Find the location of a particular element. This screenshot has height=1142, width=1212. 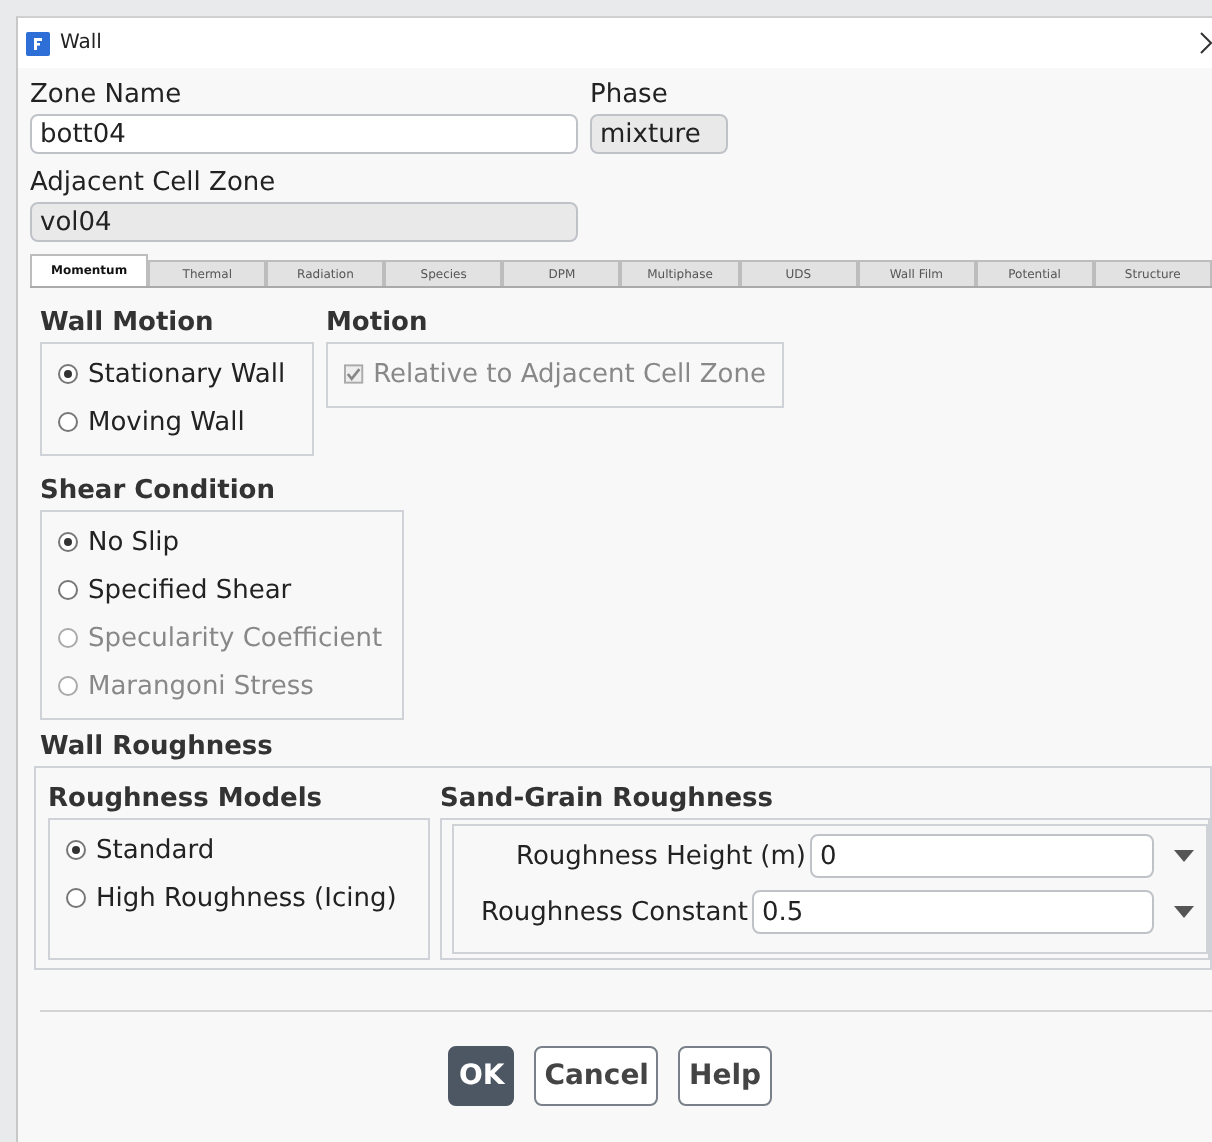

dialog-button: Cancel is located at coordinates (596, 1076).